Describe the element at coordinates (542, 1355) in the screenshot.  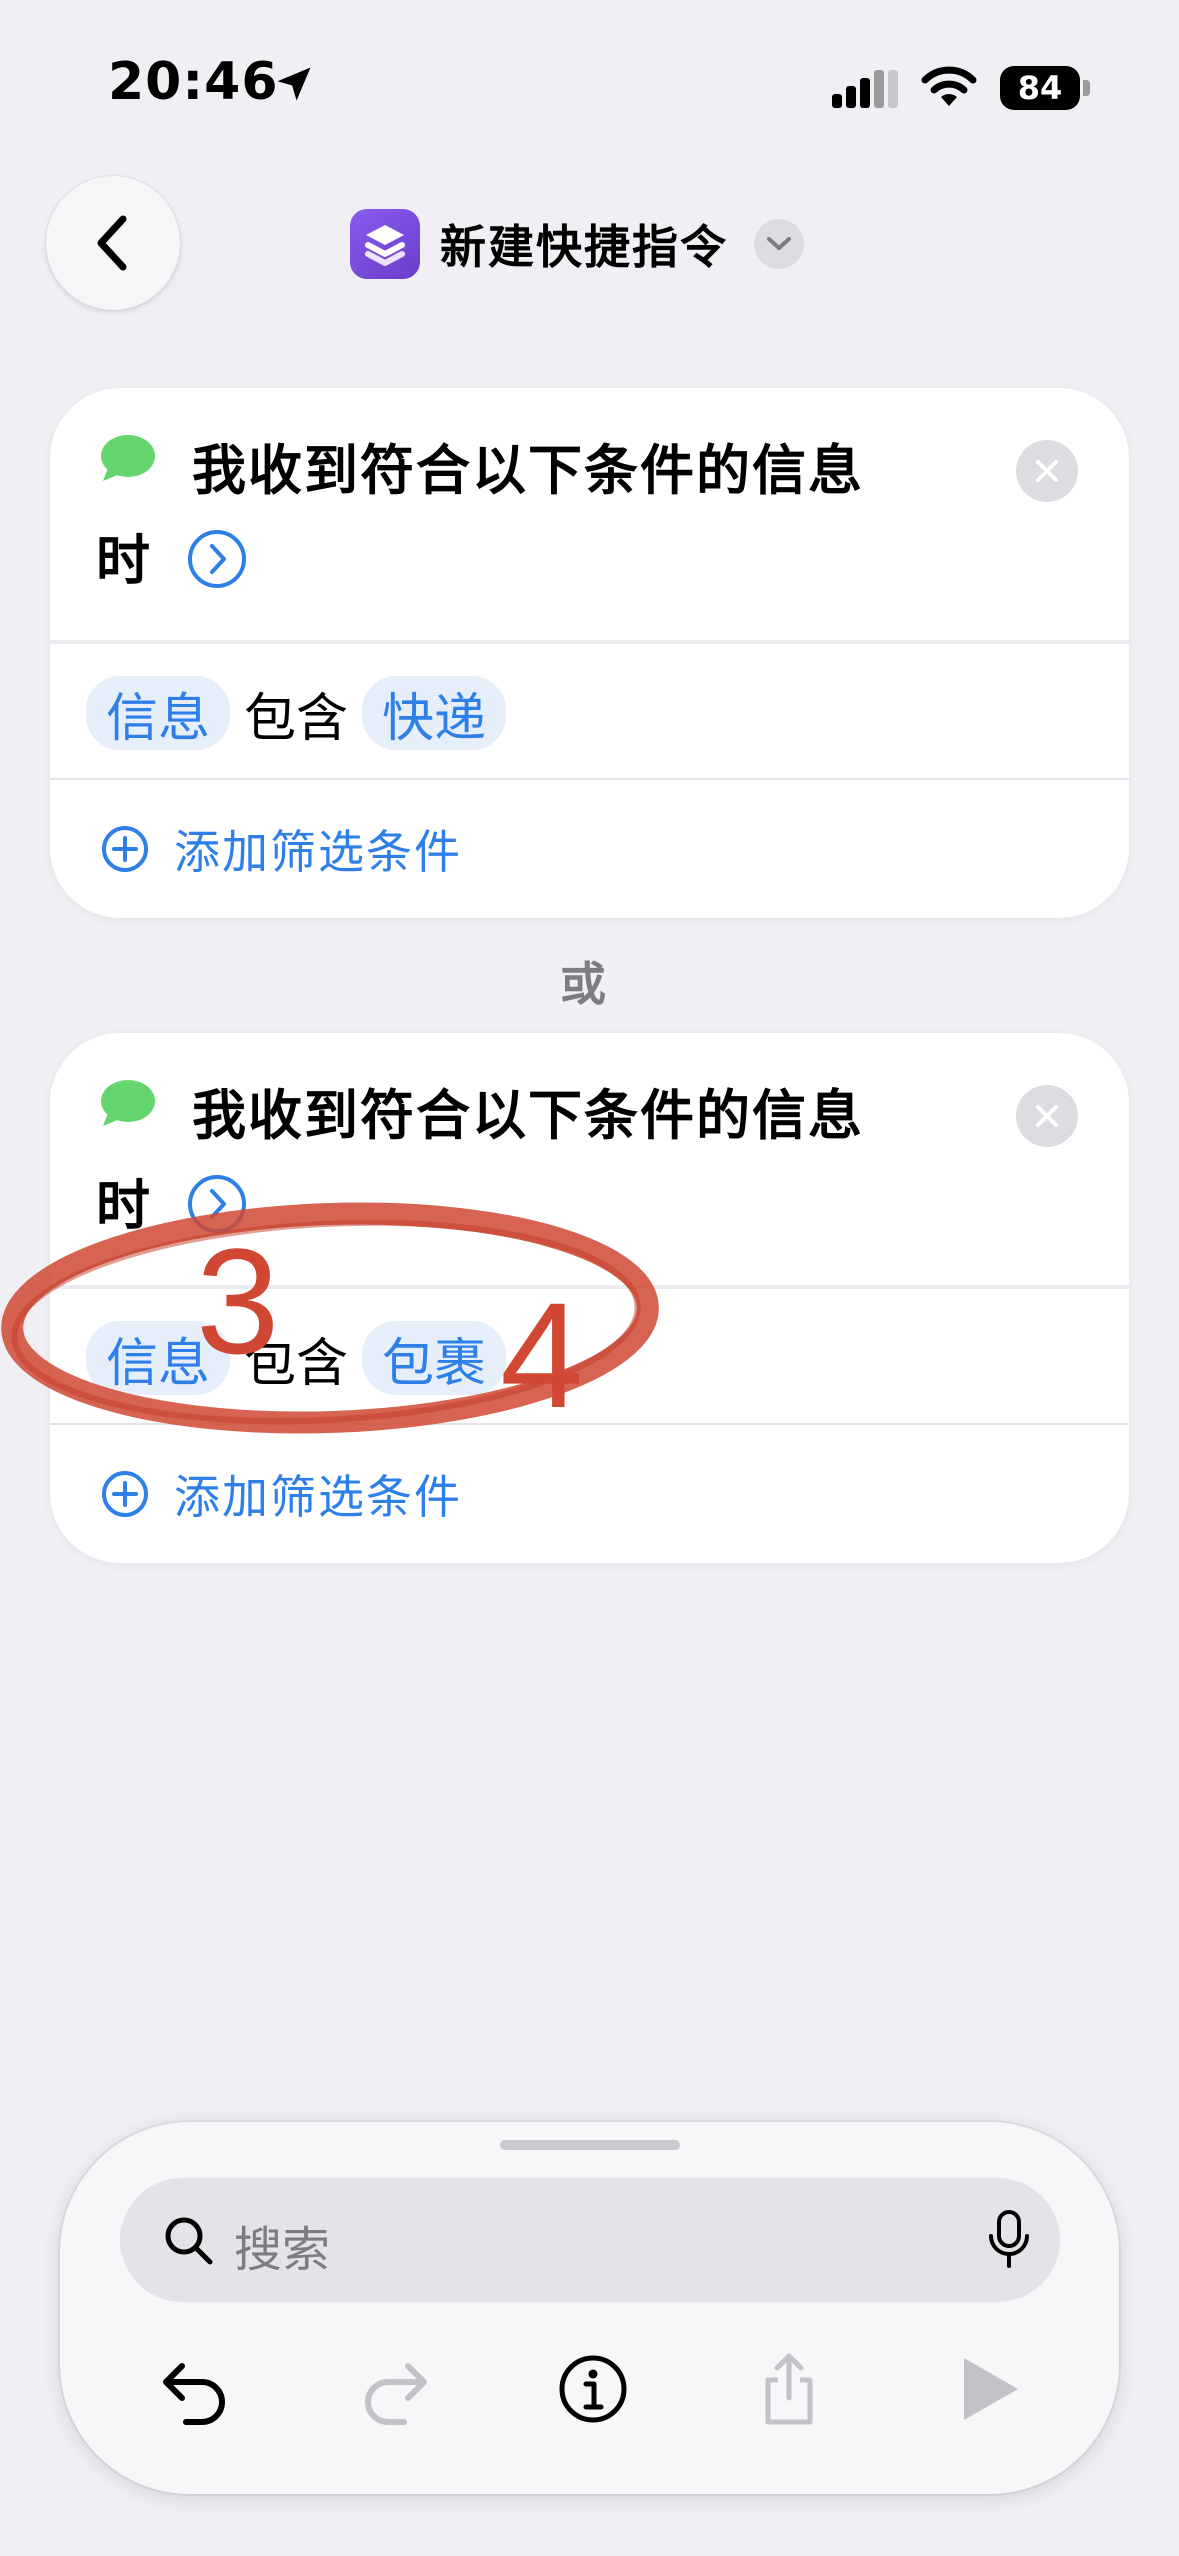
I see `annotation-number-4: 4` at that location.